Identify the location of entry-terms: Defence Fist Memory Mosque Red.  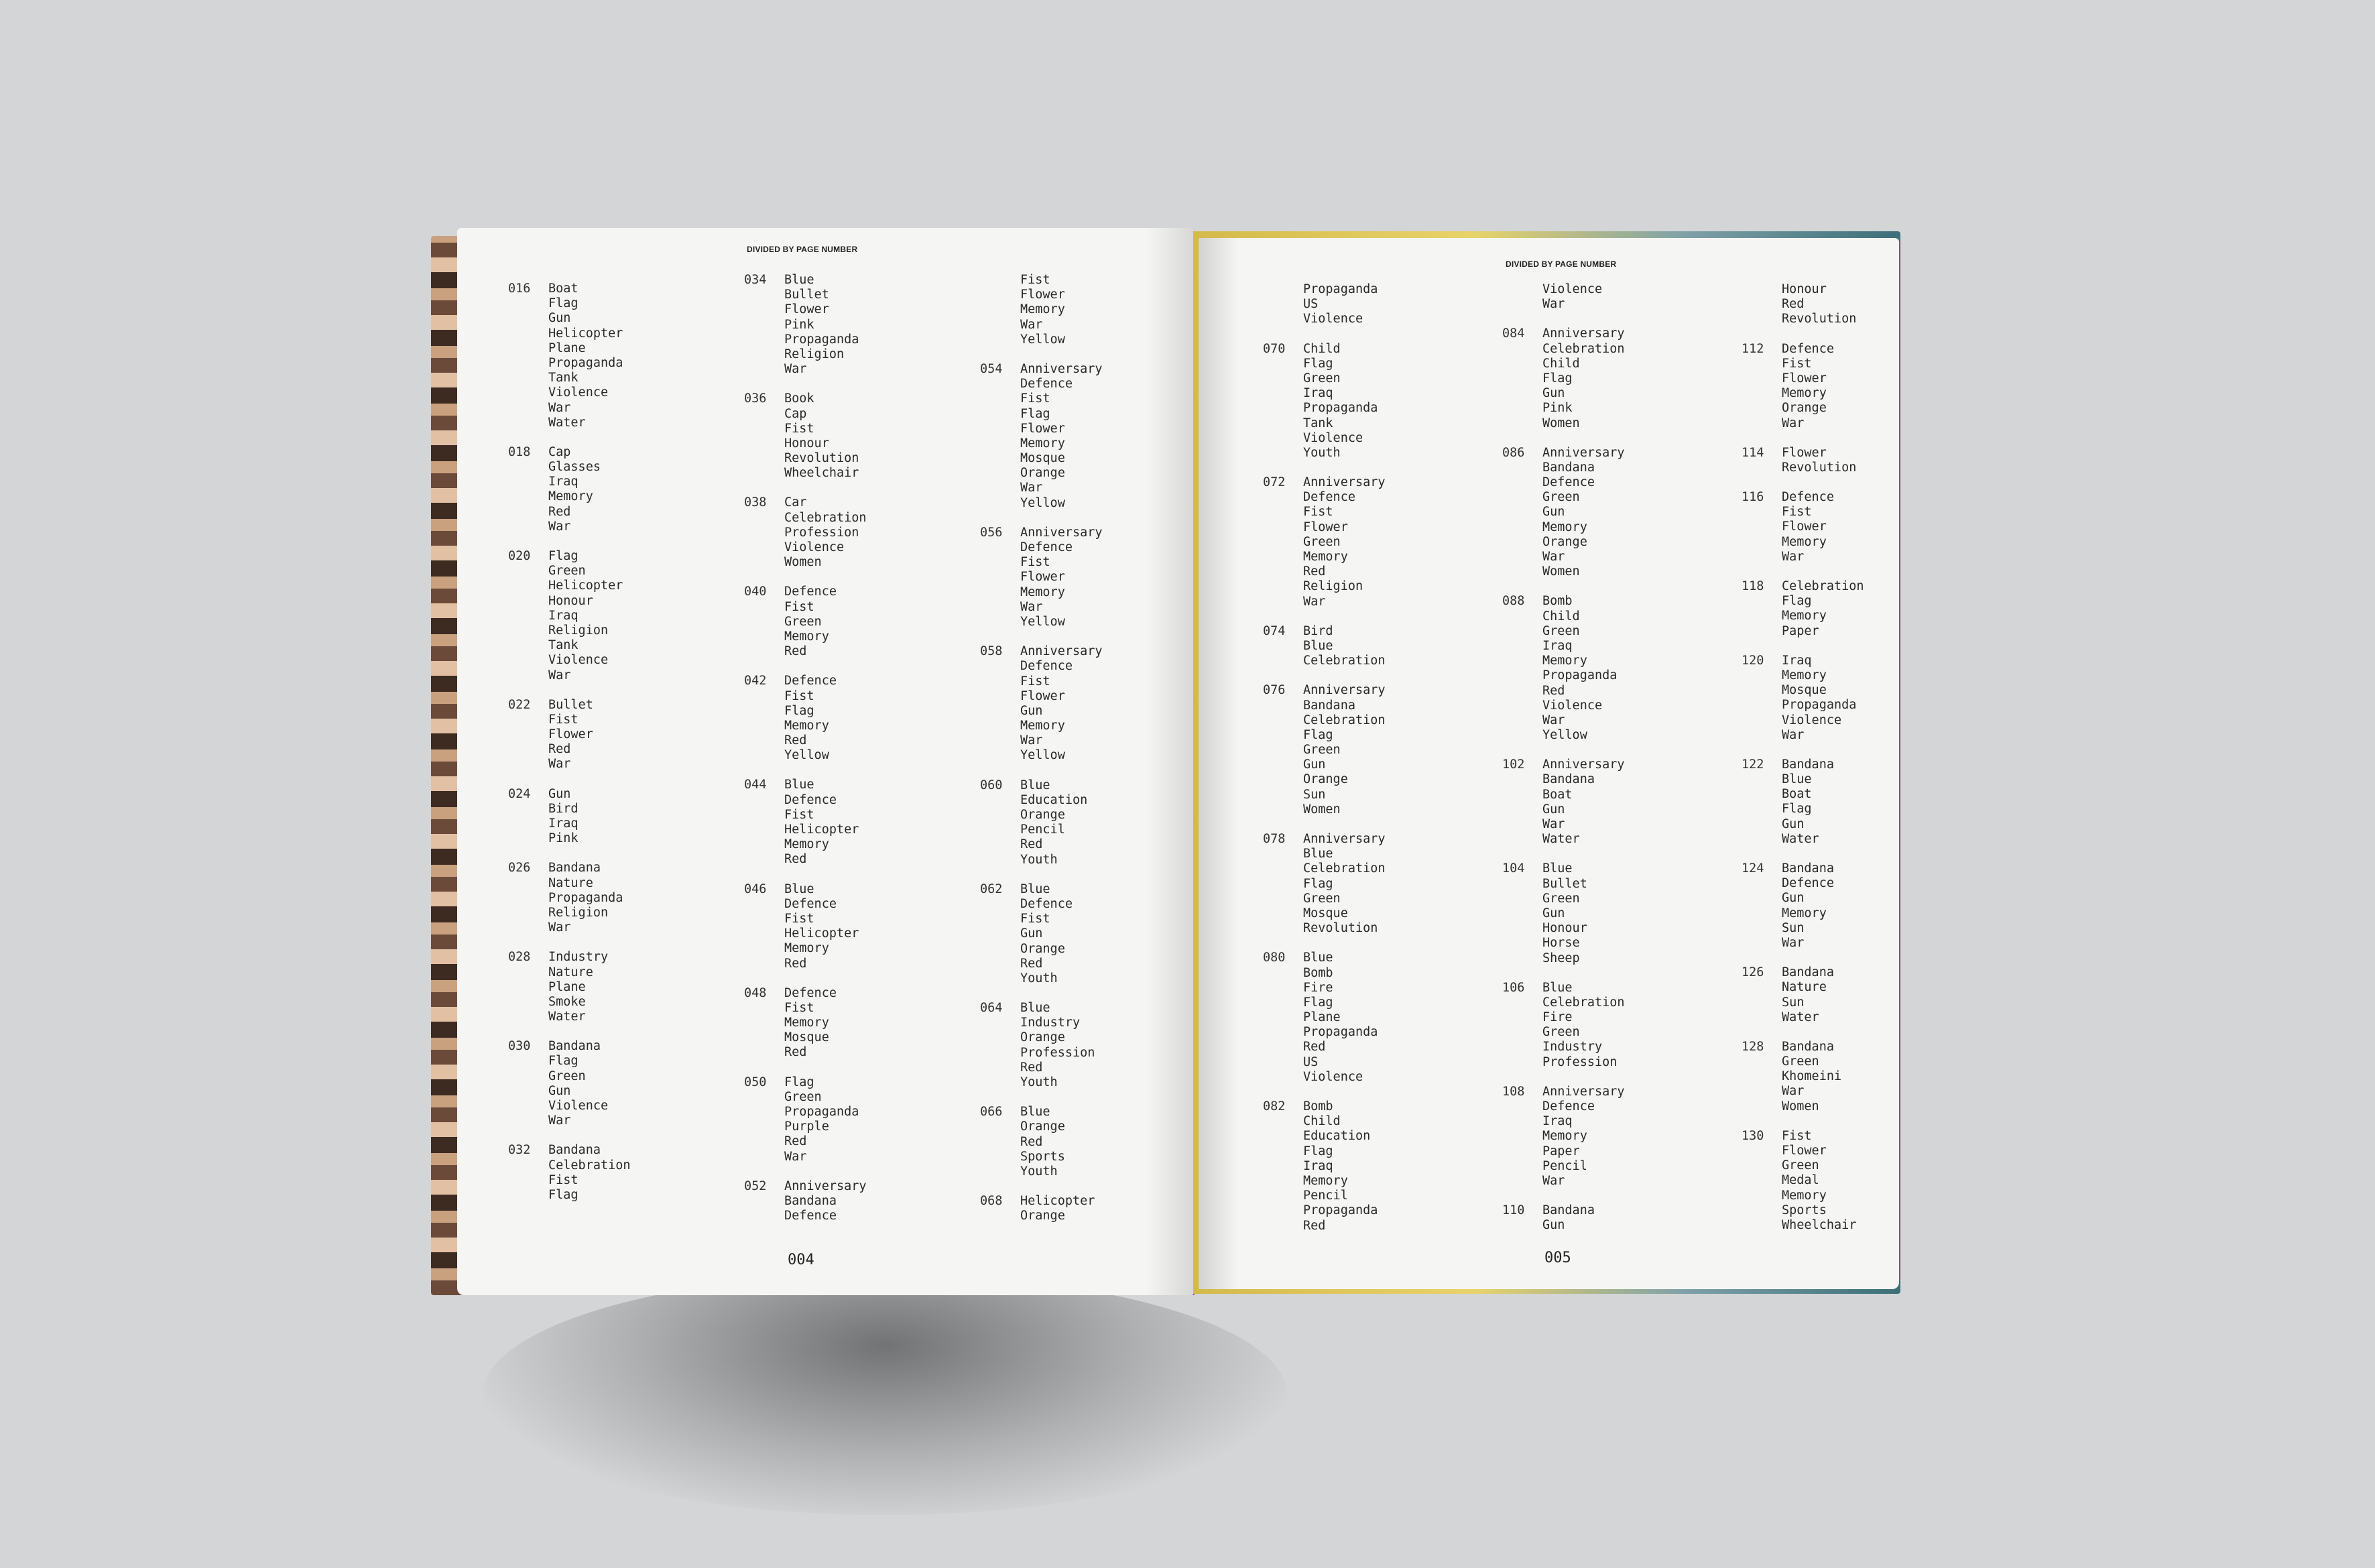
(826, 1024).